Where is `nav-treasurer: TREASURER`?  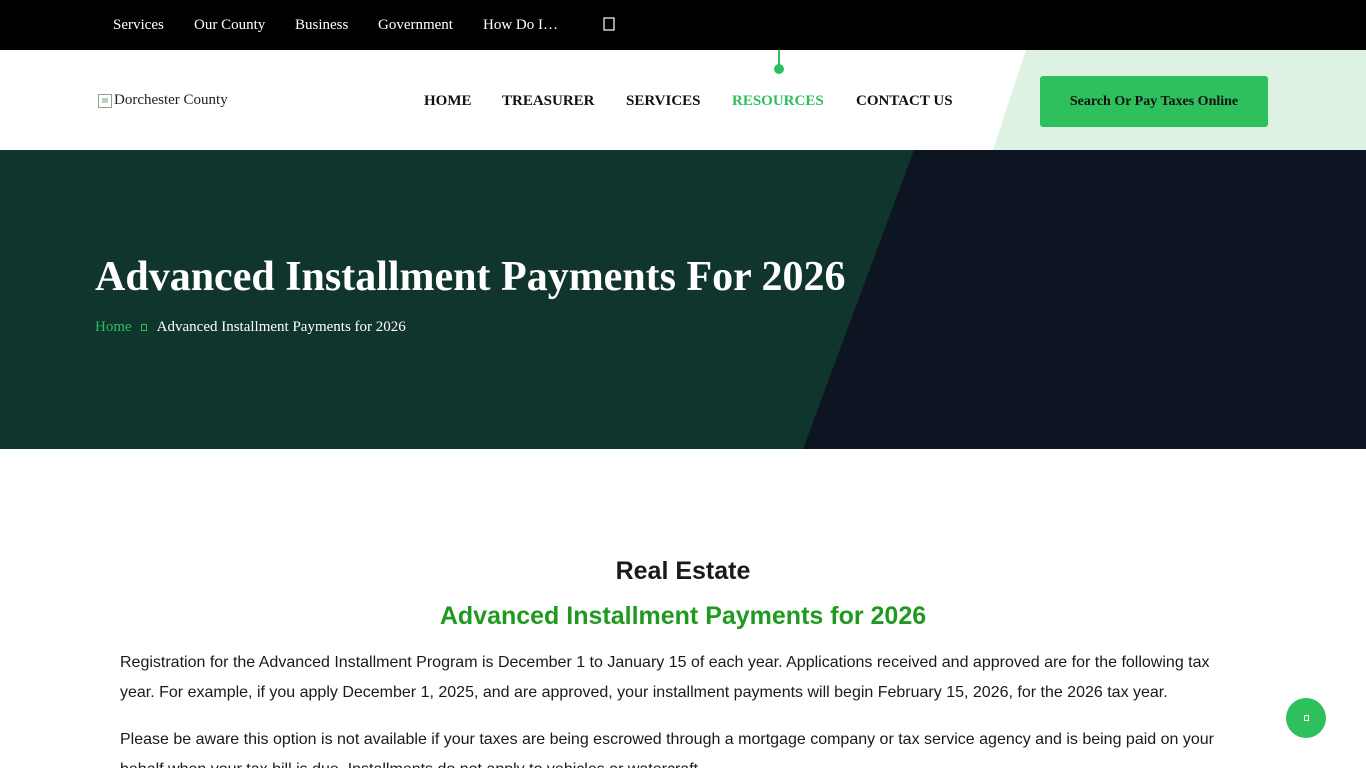 nav-treasurer: TREASURER is located at coordinates (548, 101).